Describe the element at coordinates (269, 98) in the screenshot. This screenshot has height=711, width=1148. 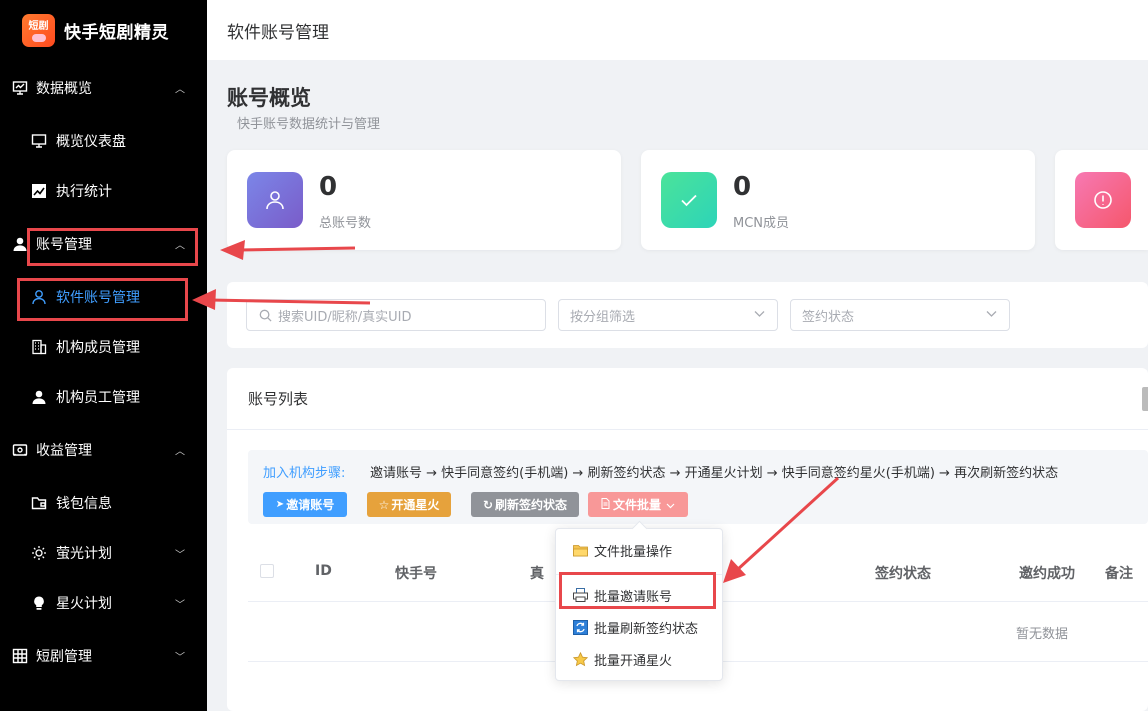
I see `page-title: 账号概览` at that location.